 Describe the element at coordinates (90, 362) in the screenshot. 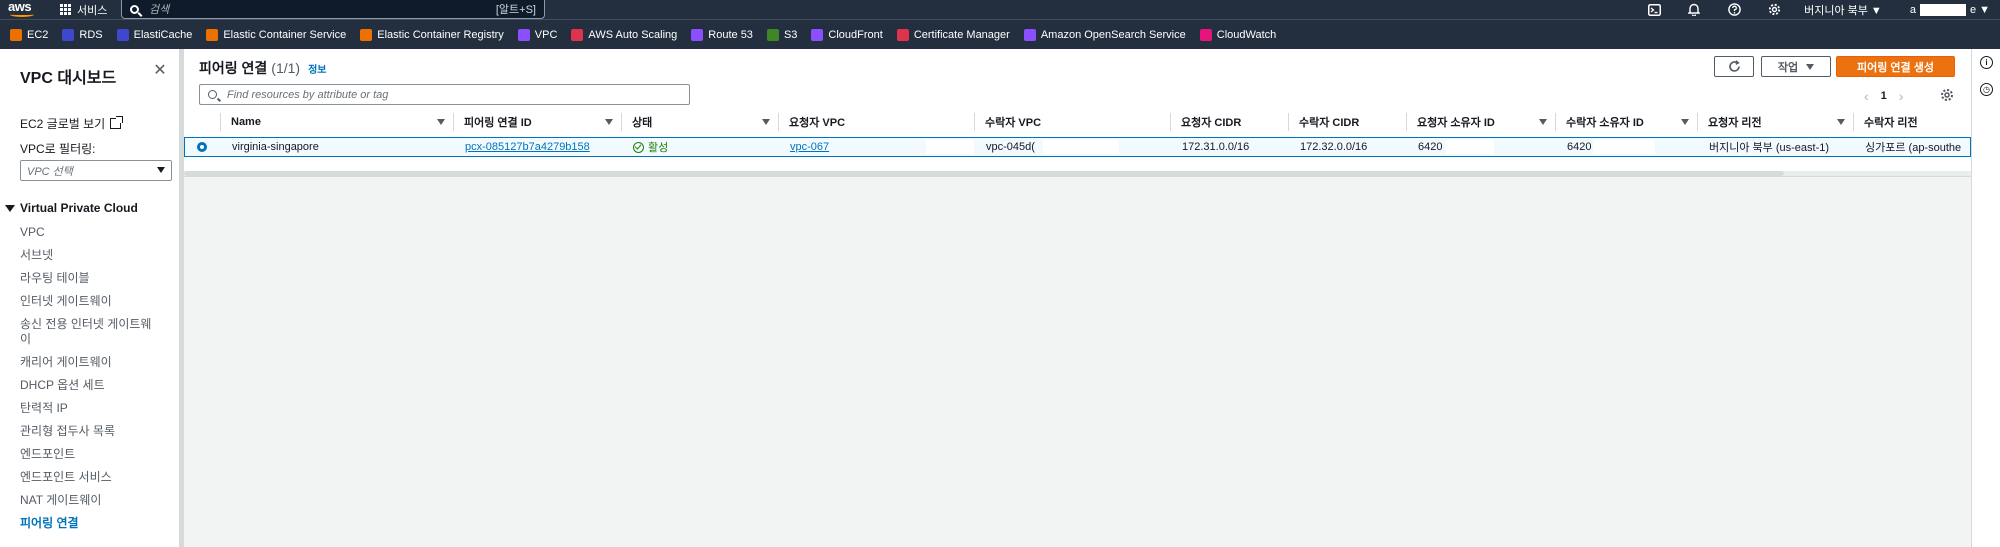

I see `sidebar-item: 캐리어 게이트웨이` at that location.